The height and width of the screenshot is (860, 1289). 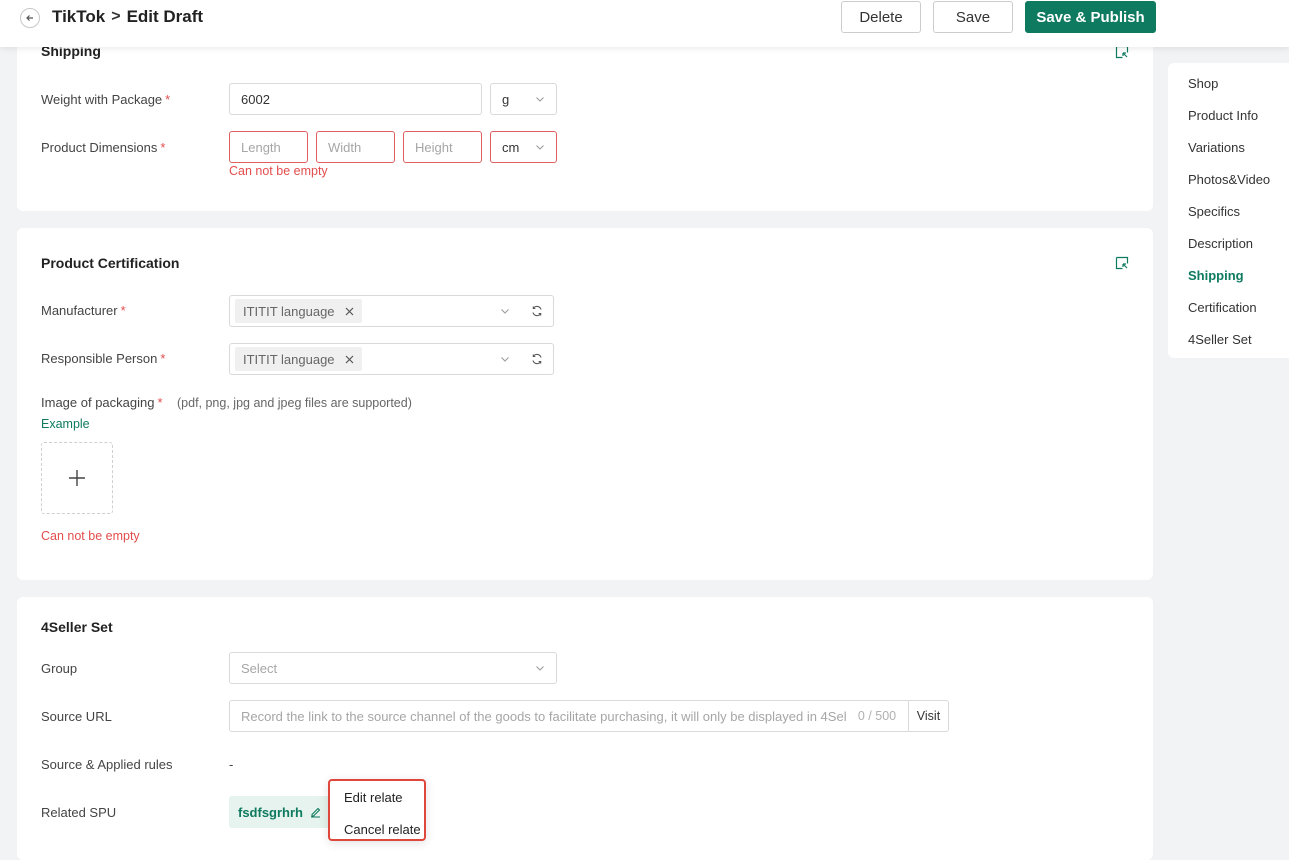 I want to click on nav-item-photos-video: Photos&Video, so click(x=1229, y=179).